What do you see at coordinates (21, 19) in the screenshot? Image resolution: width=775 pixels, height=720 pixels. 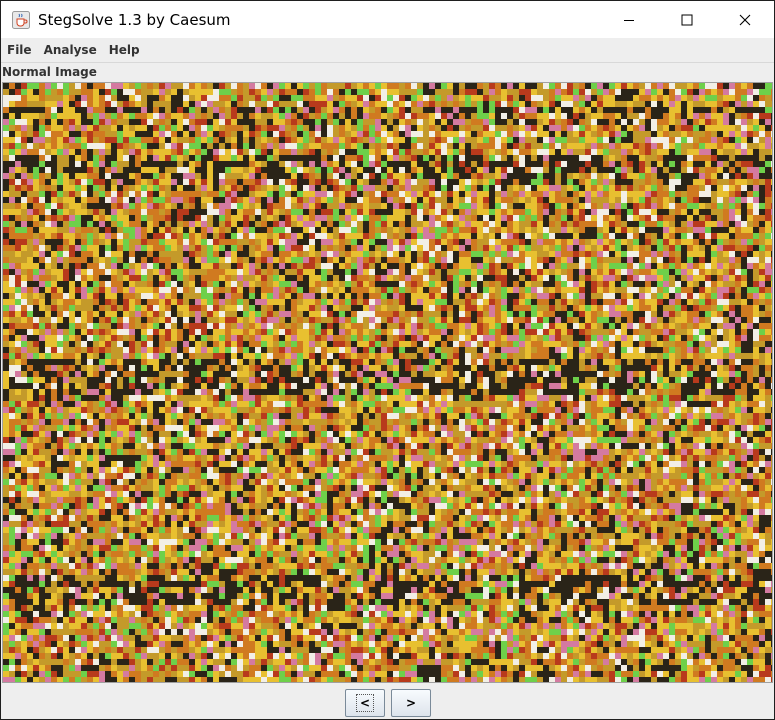 I see `java-coffee-cup-icon` at bounding box center [21, 19].